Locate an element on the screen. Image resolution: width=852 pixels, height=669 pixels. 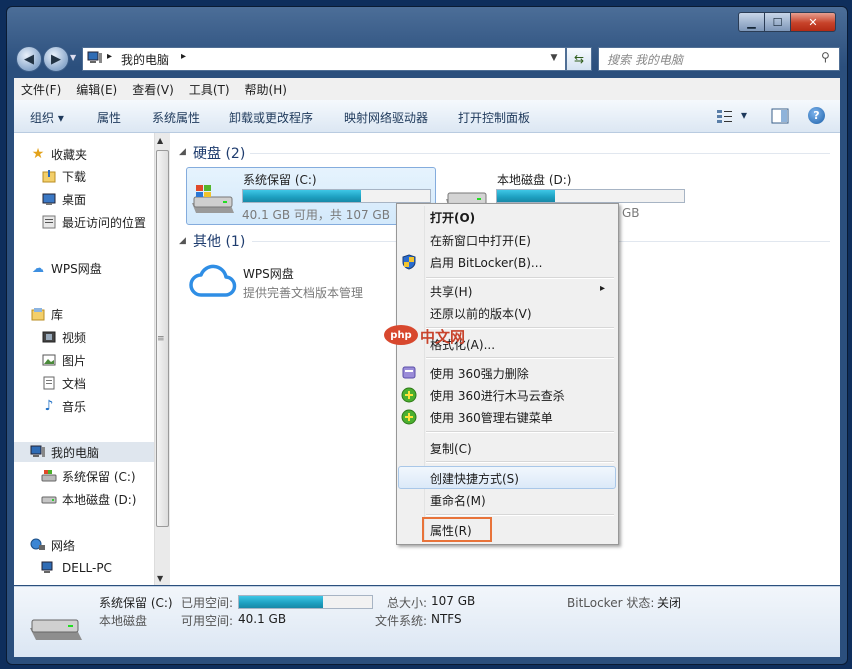
menu-edit: 编辑(E) is located at coordinates (97, 89).